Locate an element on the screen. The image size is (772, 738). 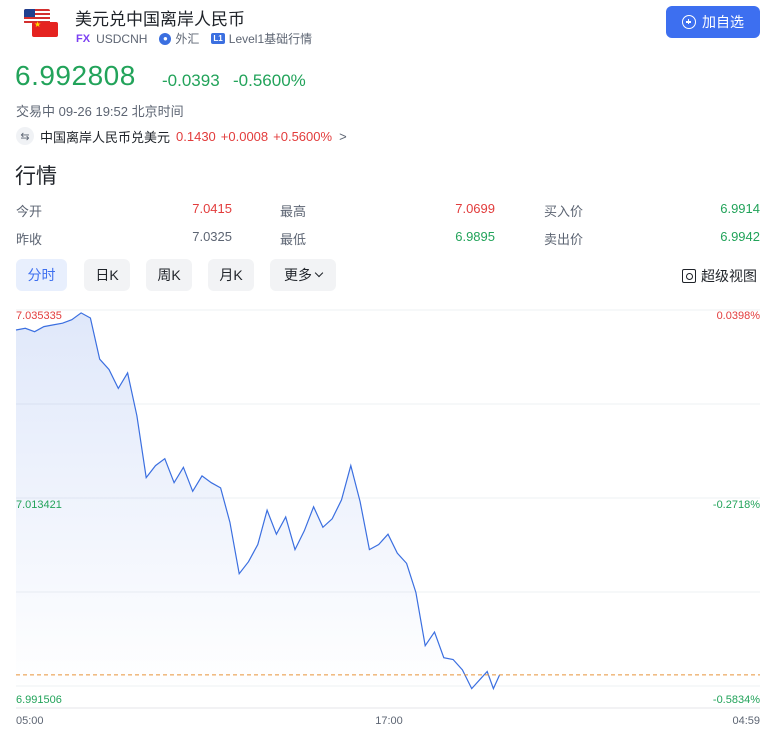
instrument-title: 美元兑中国离岸人民币 is located at coordinates (160, 19).